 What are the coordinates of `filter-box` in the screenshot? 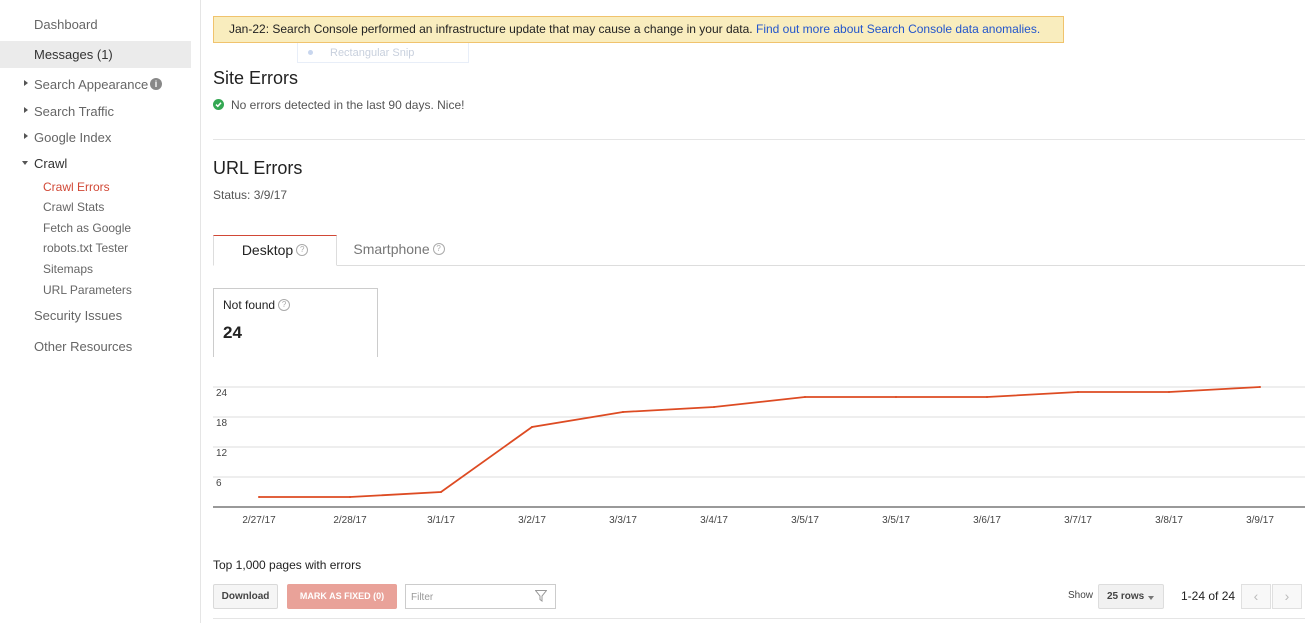 It's located at (480, 596).